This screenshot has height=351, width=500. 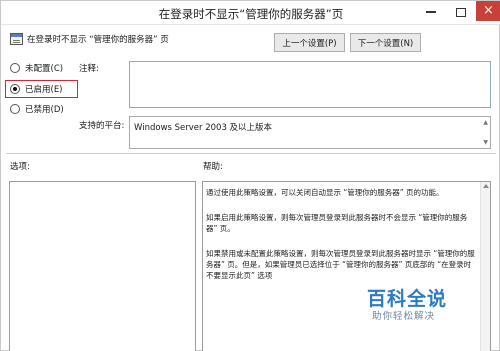 I want to click on policy-name: 在登录时不显示 “管理你的服务器” 页, so click(x=98, y=40).